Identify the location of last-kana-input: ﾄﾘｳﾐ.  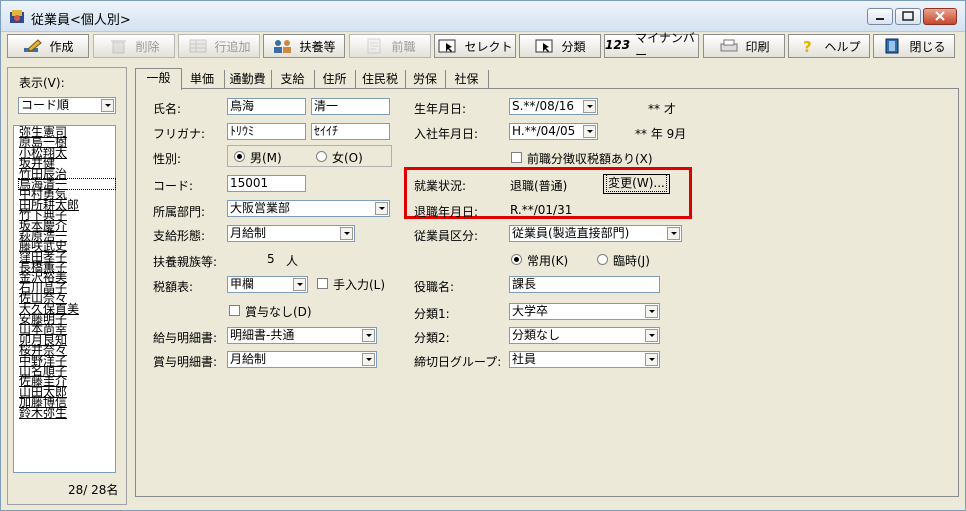
(266, 131).